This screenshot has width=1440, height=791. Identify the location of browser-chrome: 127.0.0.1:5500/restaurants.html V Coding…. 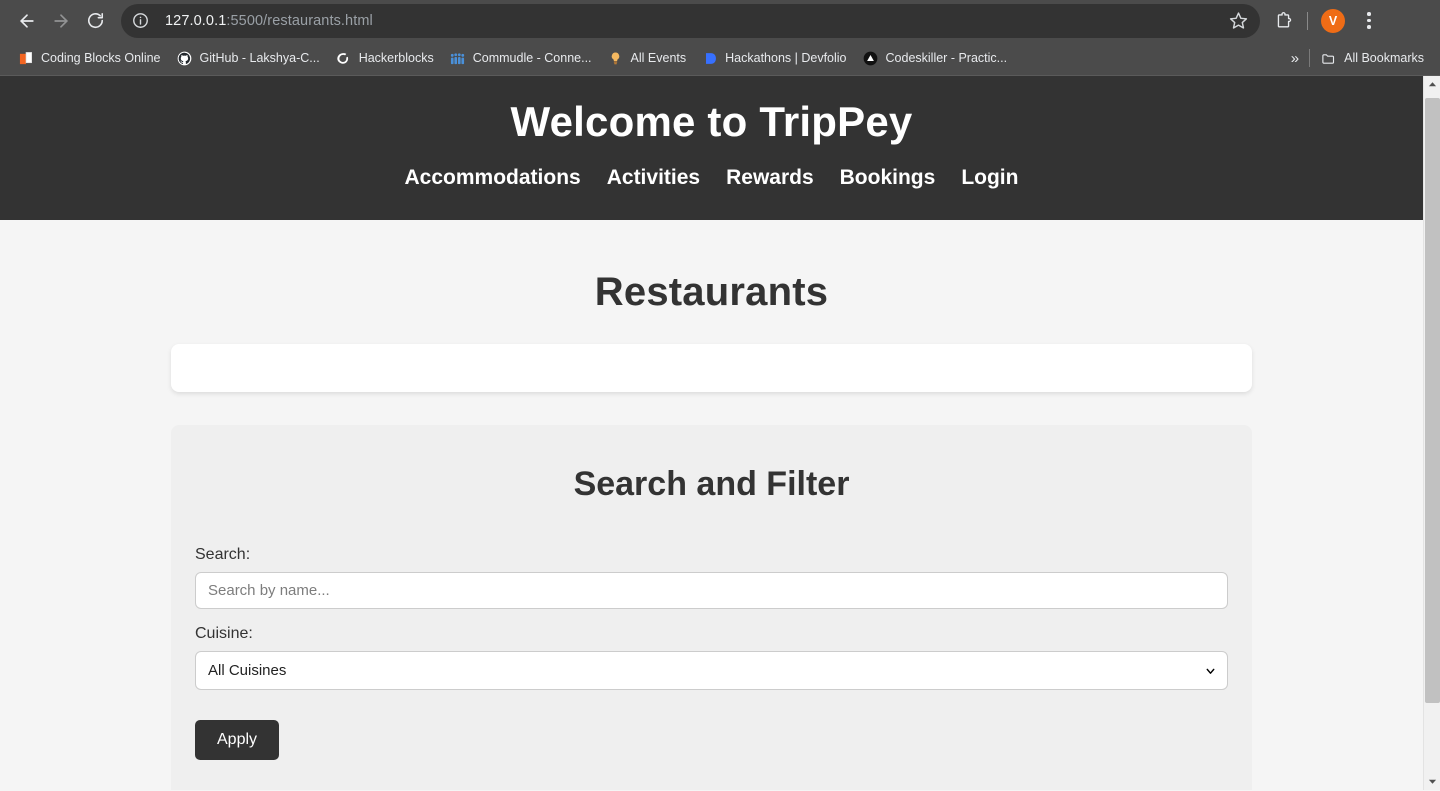
(720, 38).